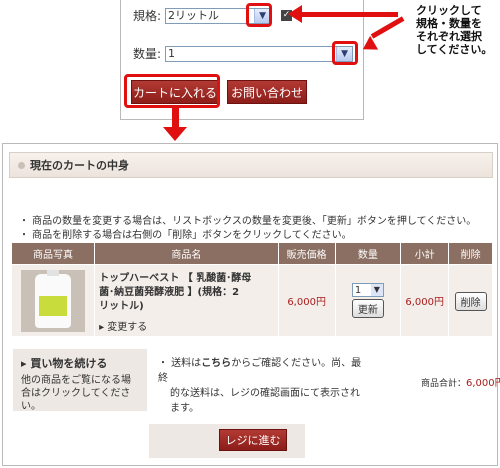  What do you see at coordinates (69, 363) in the screenshot?
I see `continue-title-text: 買い物を続ける` at bounding box center [69, 363].